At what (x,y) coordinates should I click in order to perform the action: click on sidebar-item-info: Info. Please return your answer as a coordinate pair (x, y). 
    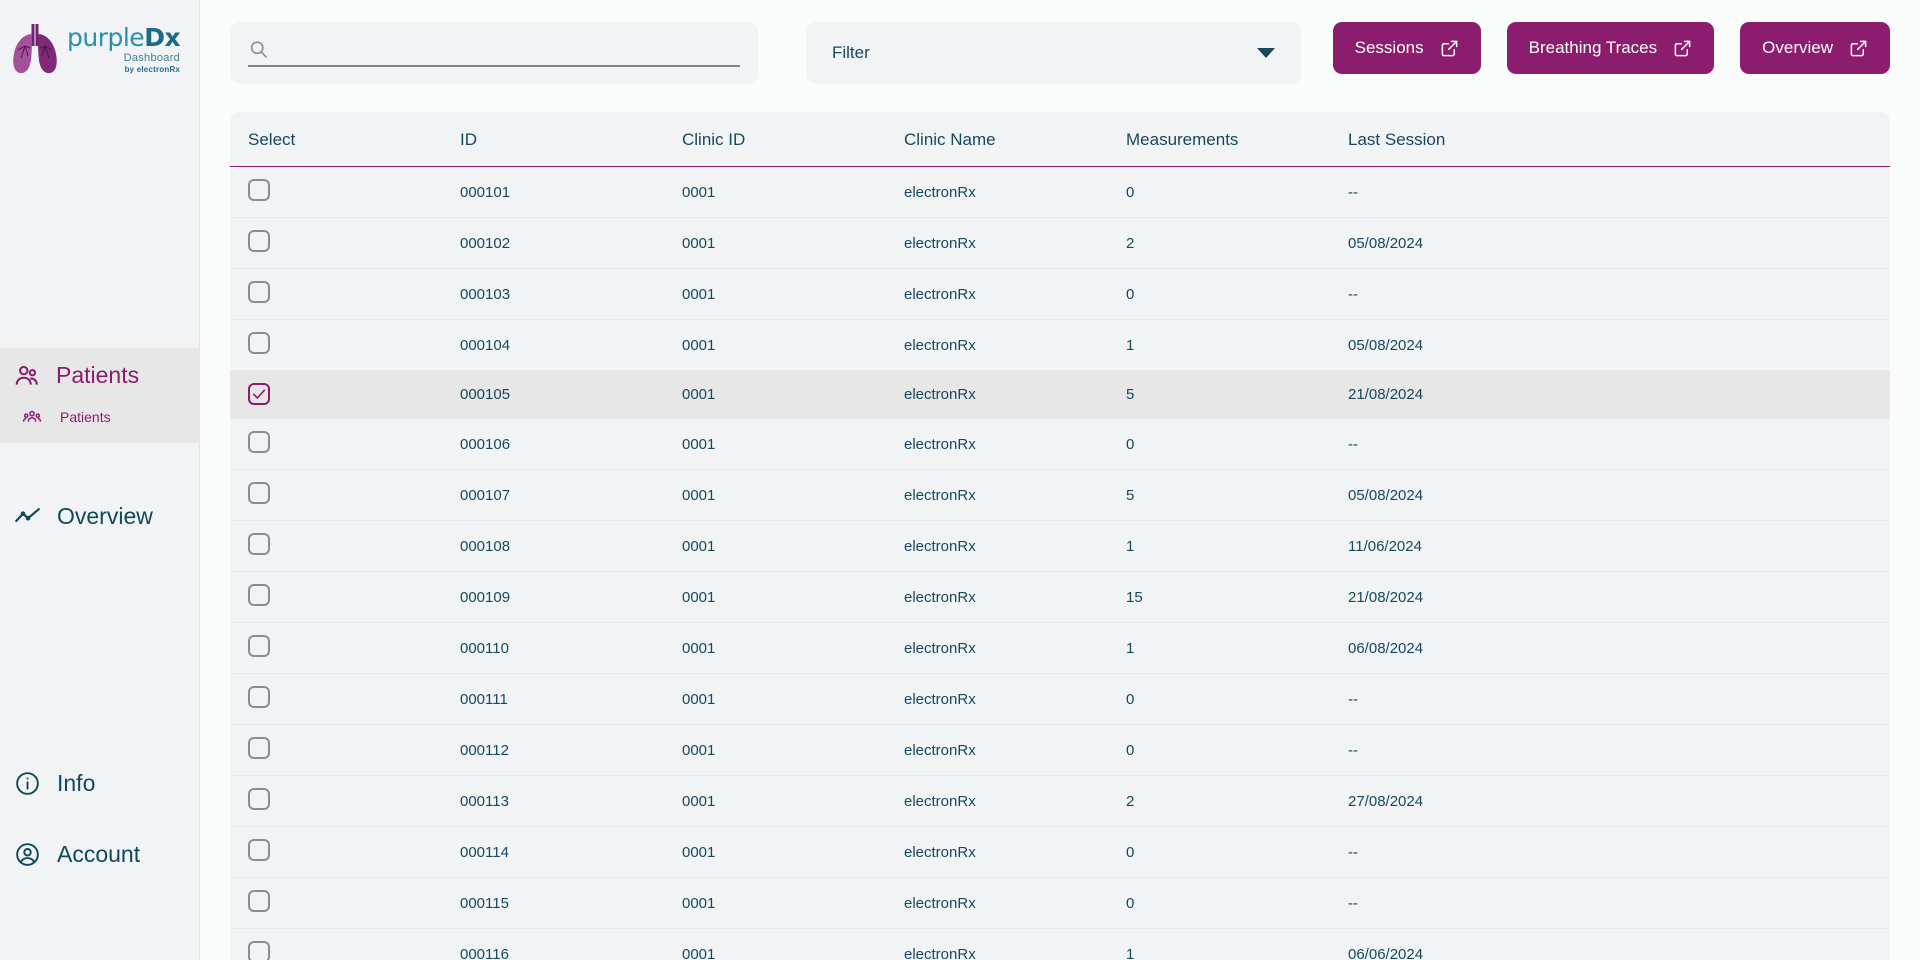
    Looking at the image, I should click on (99, 783).